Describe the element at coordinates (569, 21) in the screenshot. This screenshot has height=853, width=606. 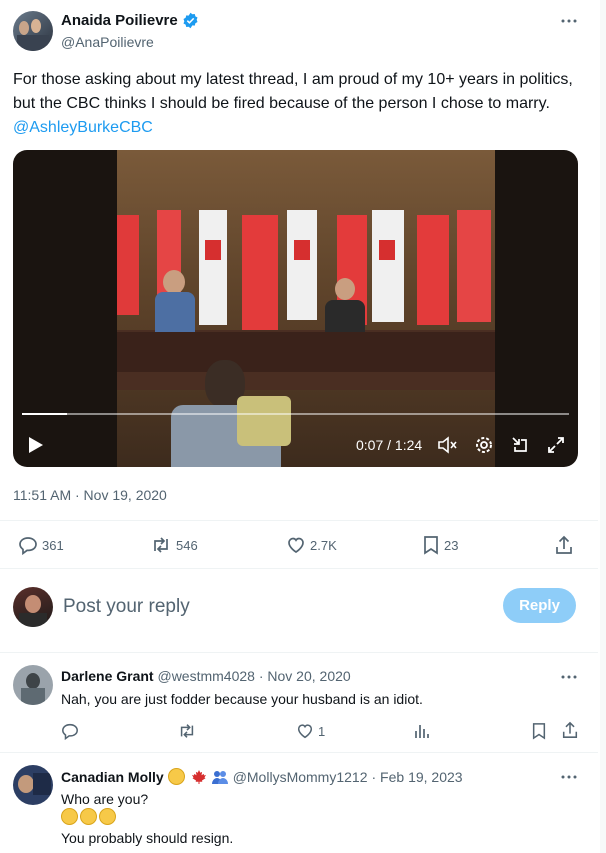
I see `more-options-icon` at that location.